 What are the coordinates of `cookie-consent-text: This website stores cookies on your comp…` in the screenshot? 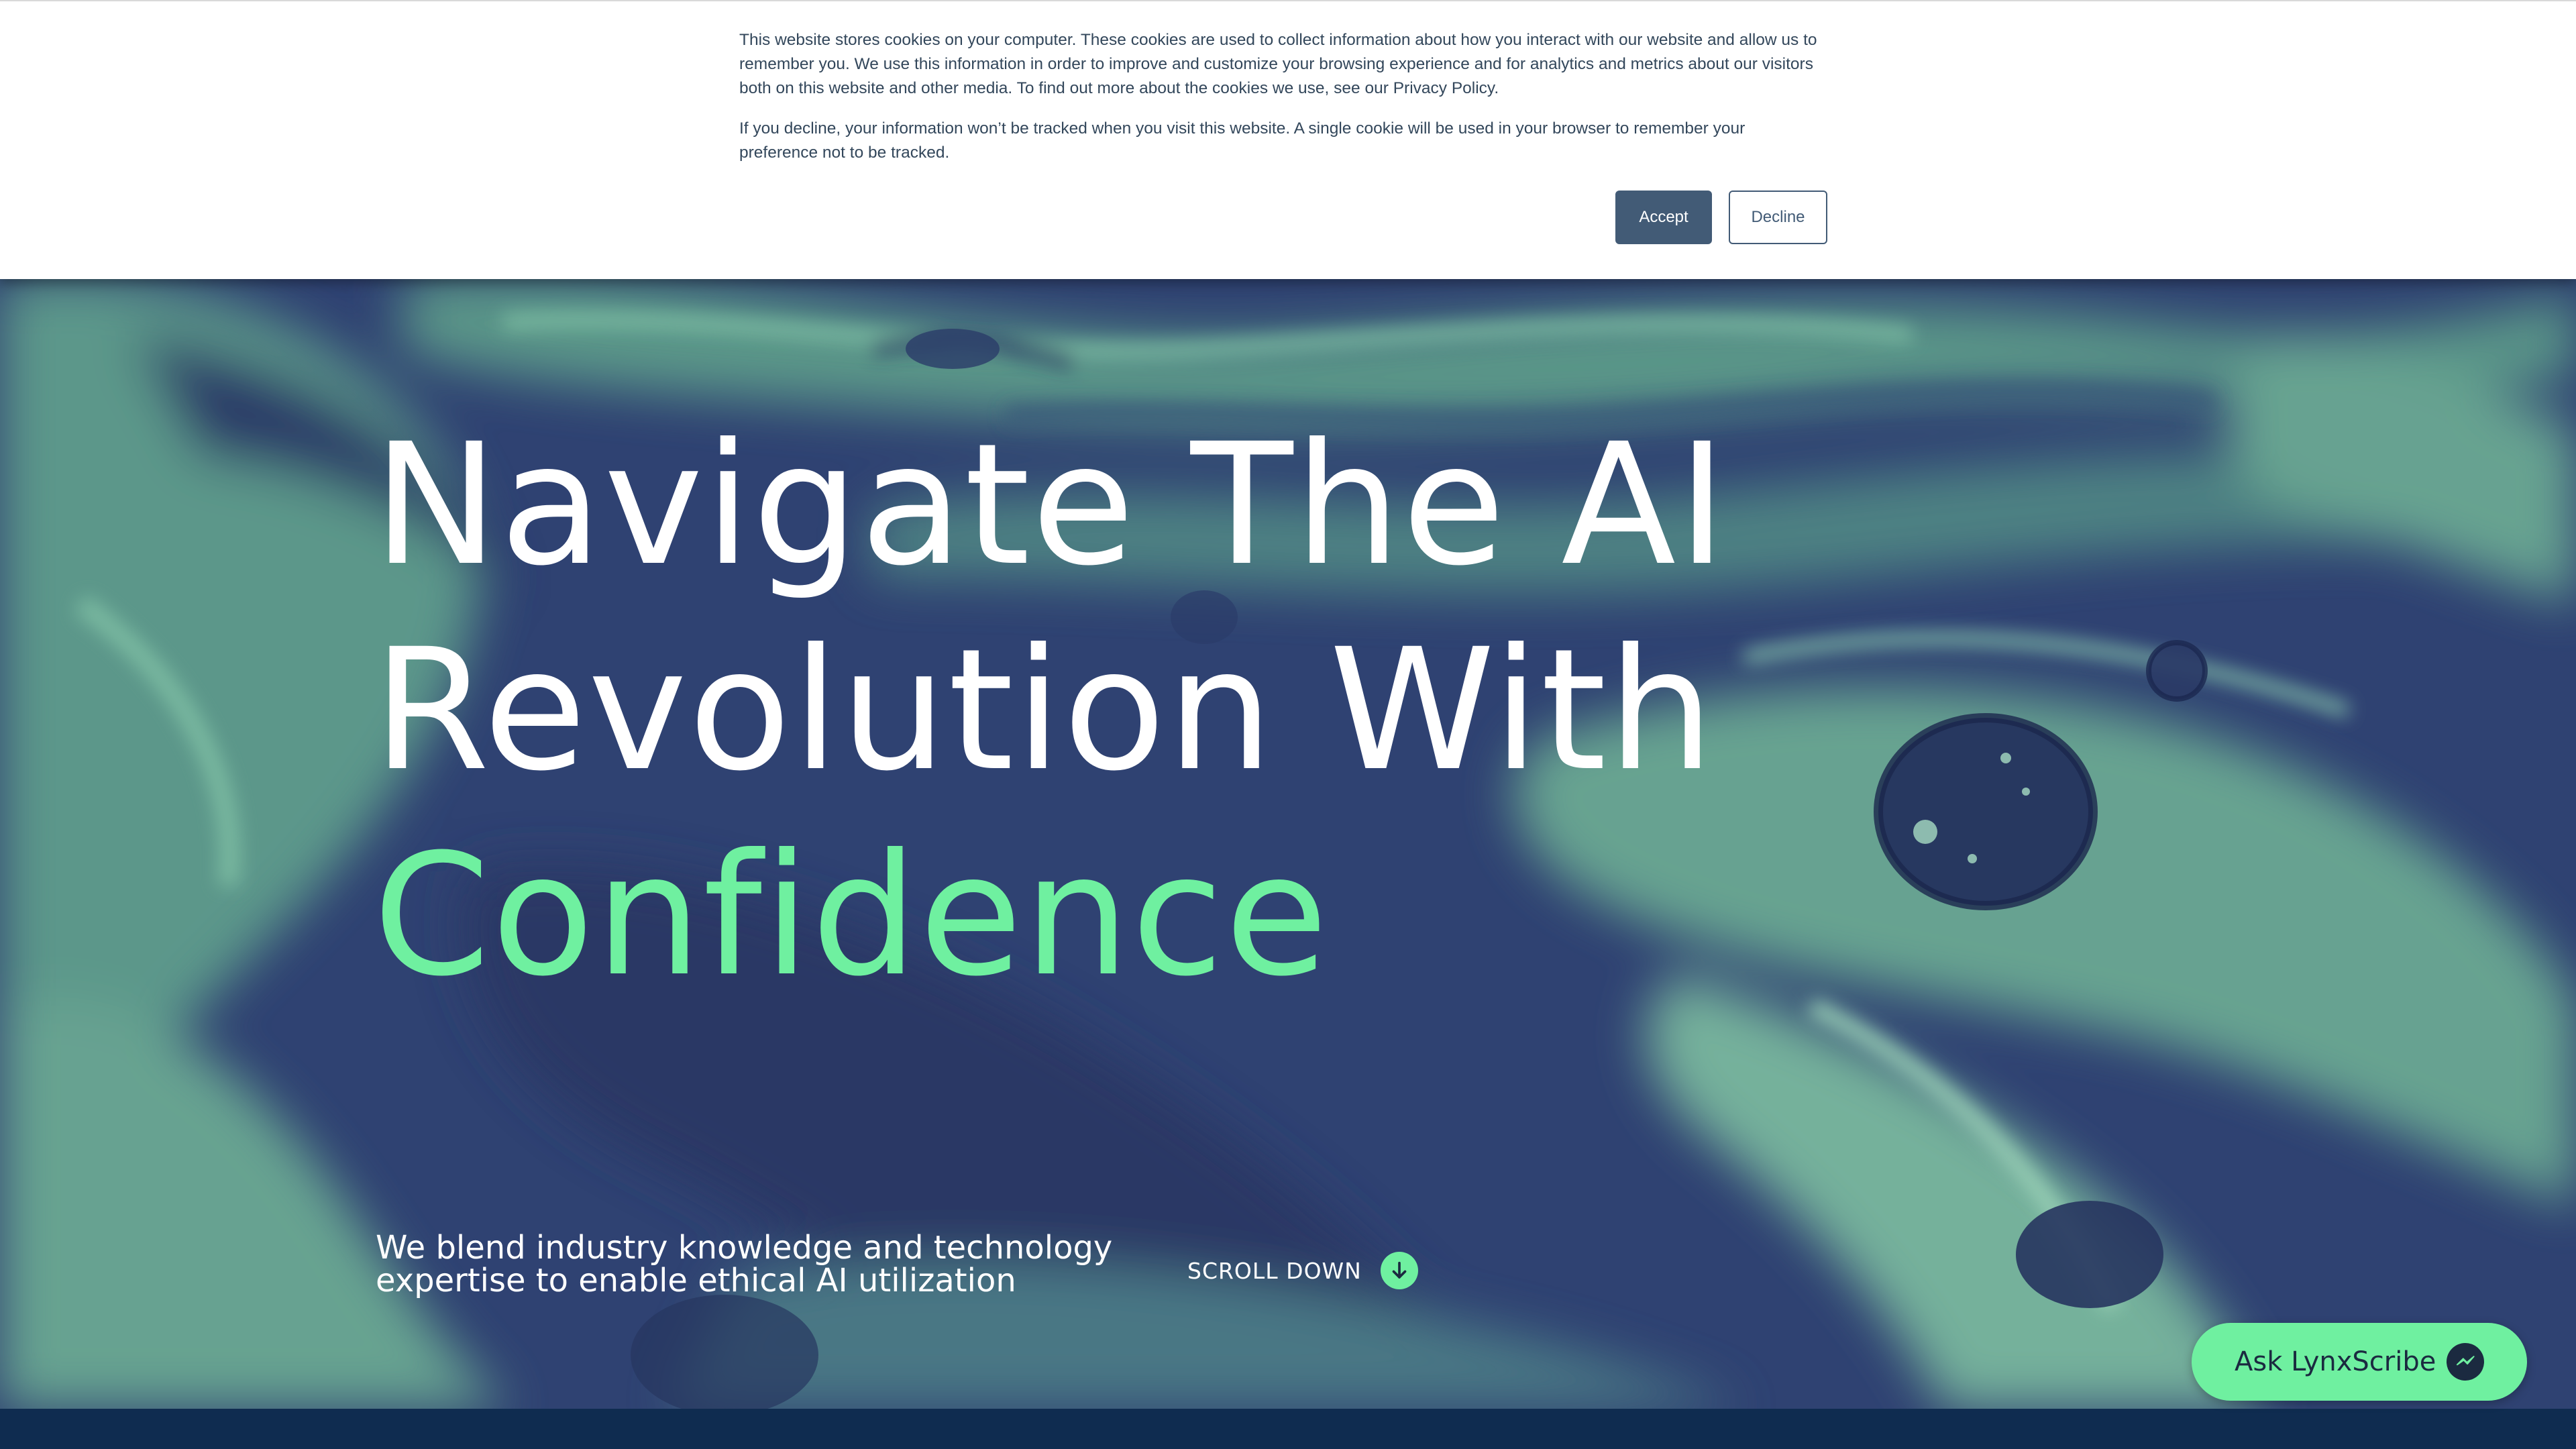 It's located at (1282, 104).